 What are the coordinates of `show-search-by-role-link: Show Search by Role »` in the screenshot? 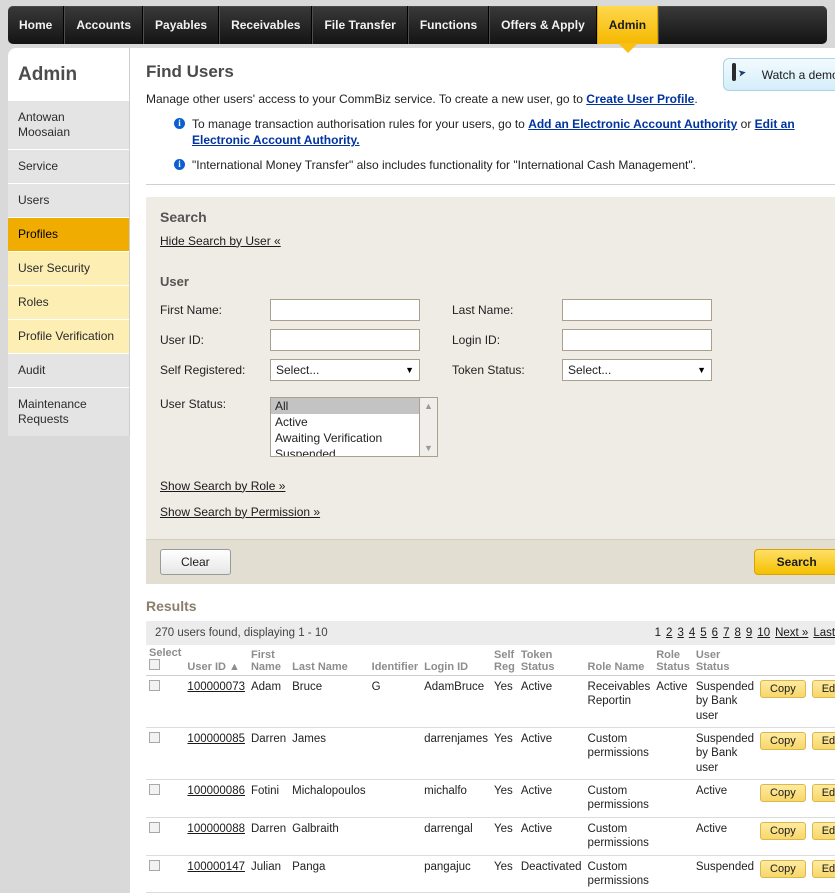 It's located at (222, 486).